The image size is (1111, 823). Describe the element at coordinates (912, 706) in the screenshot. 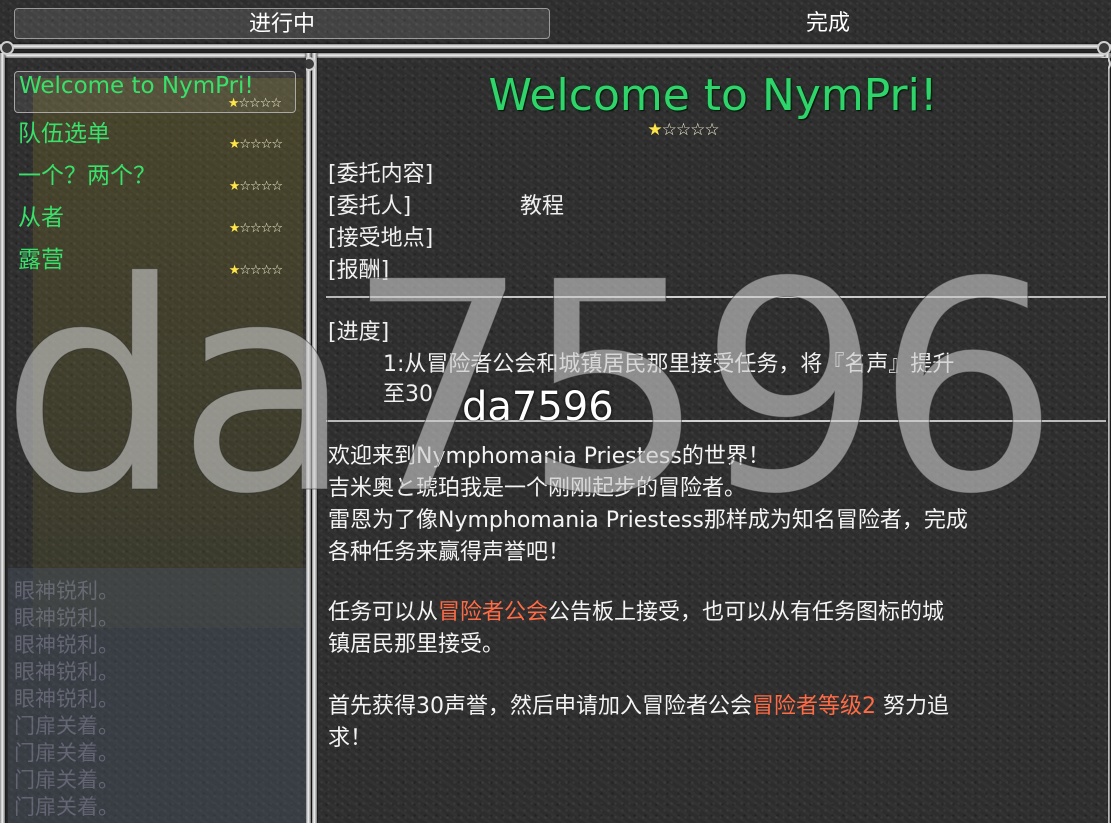

I see `description-text: 努力追` at that location.